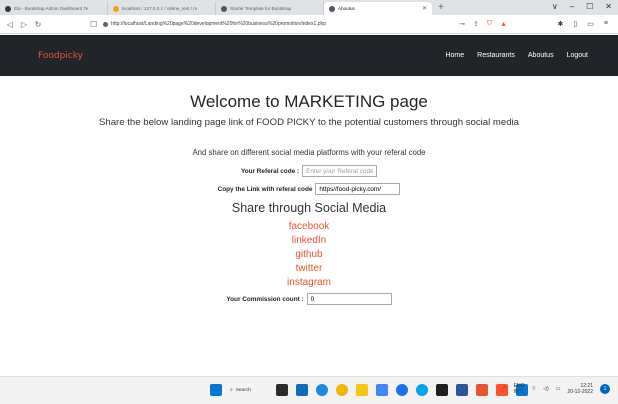 The height and width of the screenshot is (404, 618). Describe the element at coordinates (516, 55) in the screenshot. I see `nav-links: Home Restaurants Aboutus Logout` at that location.